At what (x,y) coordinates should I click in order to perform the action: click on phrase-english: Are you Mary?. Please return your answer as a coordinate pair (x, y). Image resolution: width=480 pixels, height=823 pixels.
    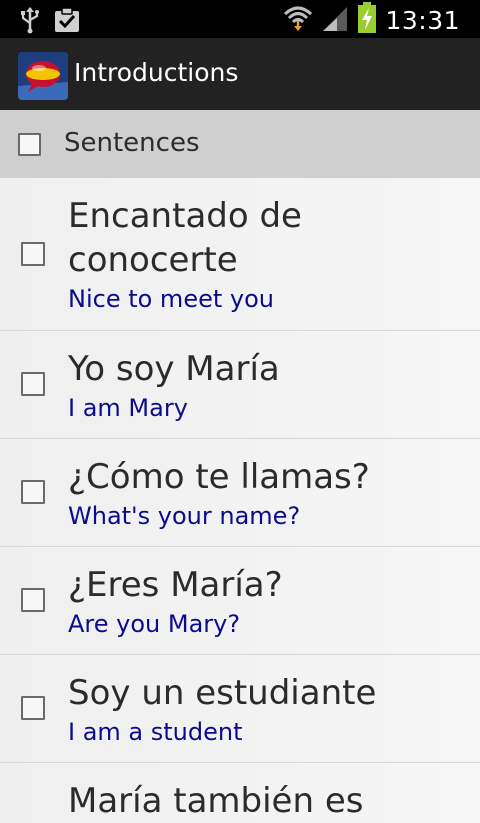
    Looking at the image, I should click on (154, 624).